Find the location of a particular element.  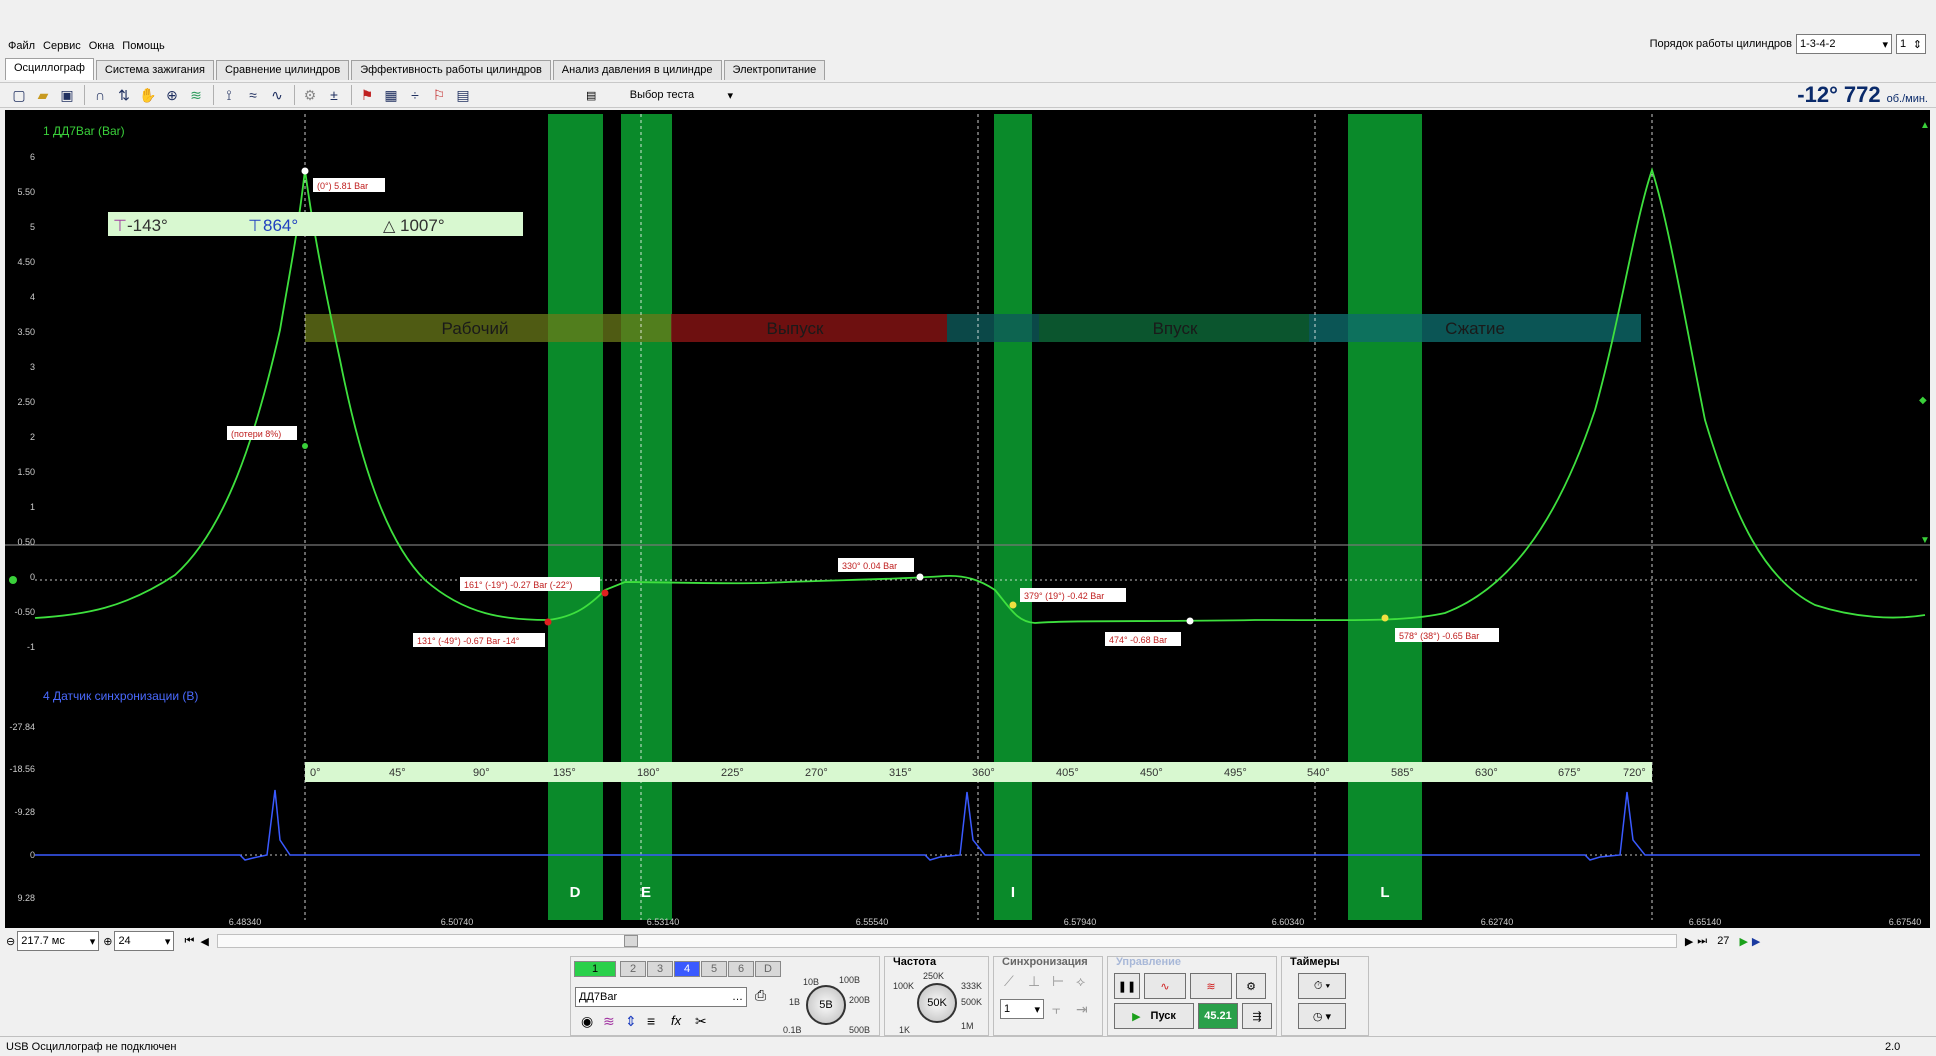

timebase-select: 217.7 мс ▾ is located at coordinates (58, 941).